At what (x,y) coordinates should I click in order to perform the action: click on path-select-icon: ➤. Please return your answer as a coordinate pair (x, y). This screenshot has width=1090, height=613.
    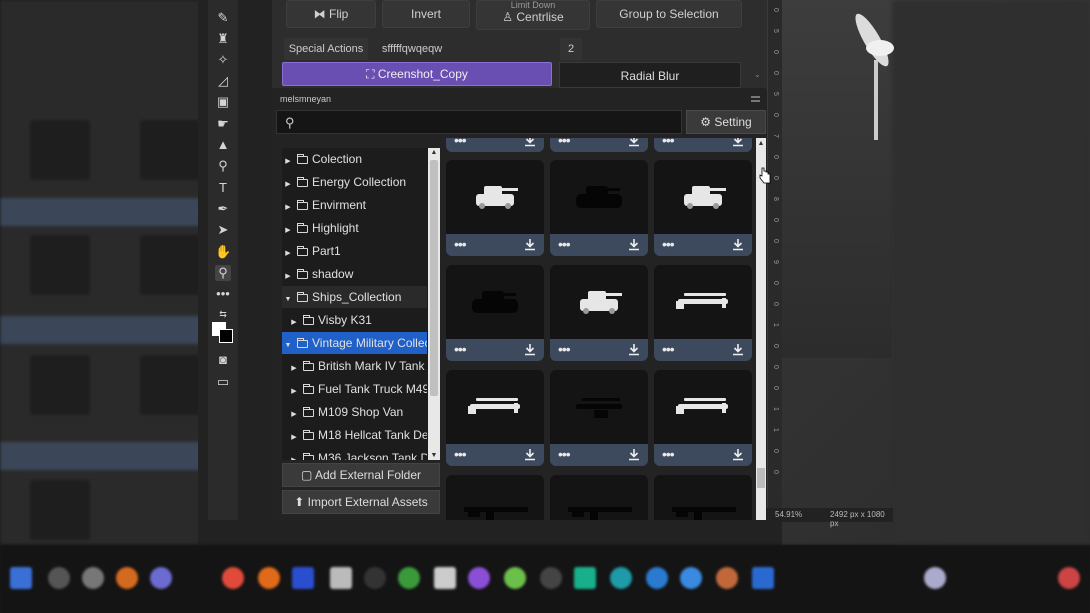
    Looking at the image, I should click on (223, 230).